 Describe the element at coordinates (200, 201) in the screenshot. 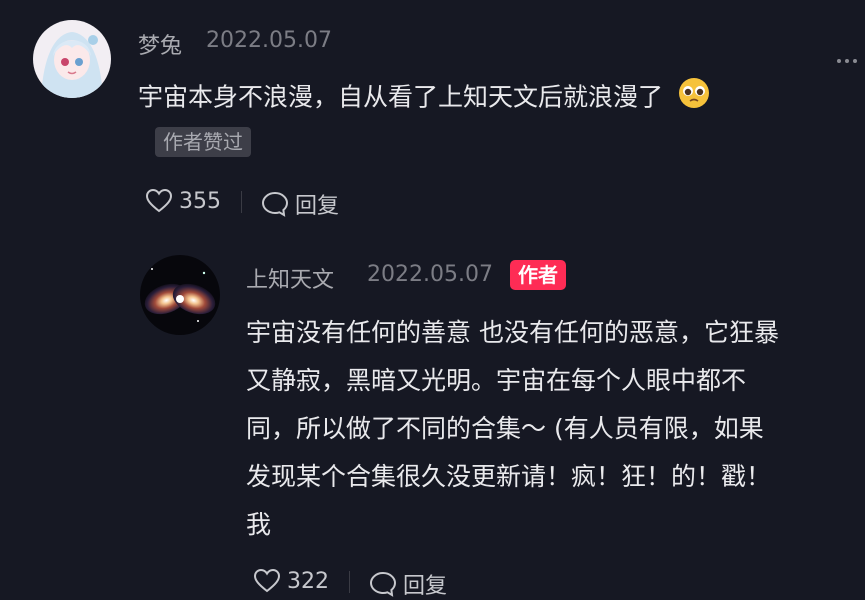

I see `like-count: 355` at that location.